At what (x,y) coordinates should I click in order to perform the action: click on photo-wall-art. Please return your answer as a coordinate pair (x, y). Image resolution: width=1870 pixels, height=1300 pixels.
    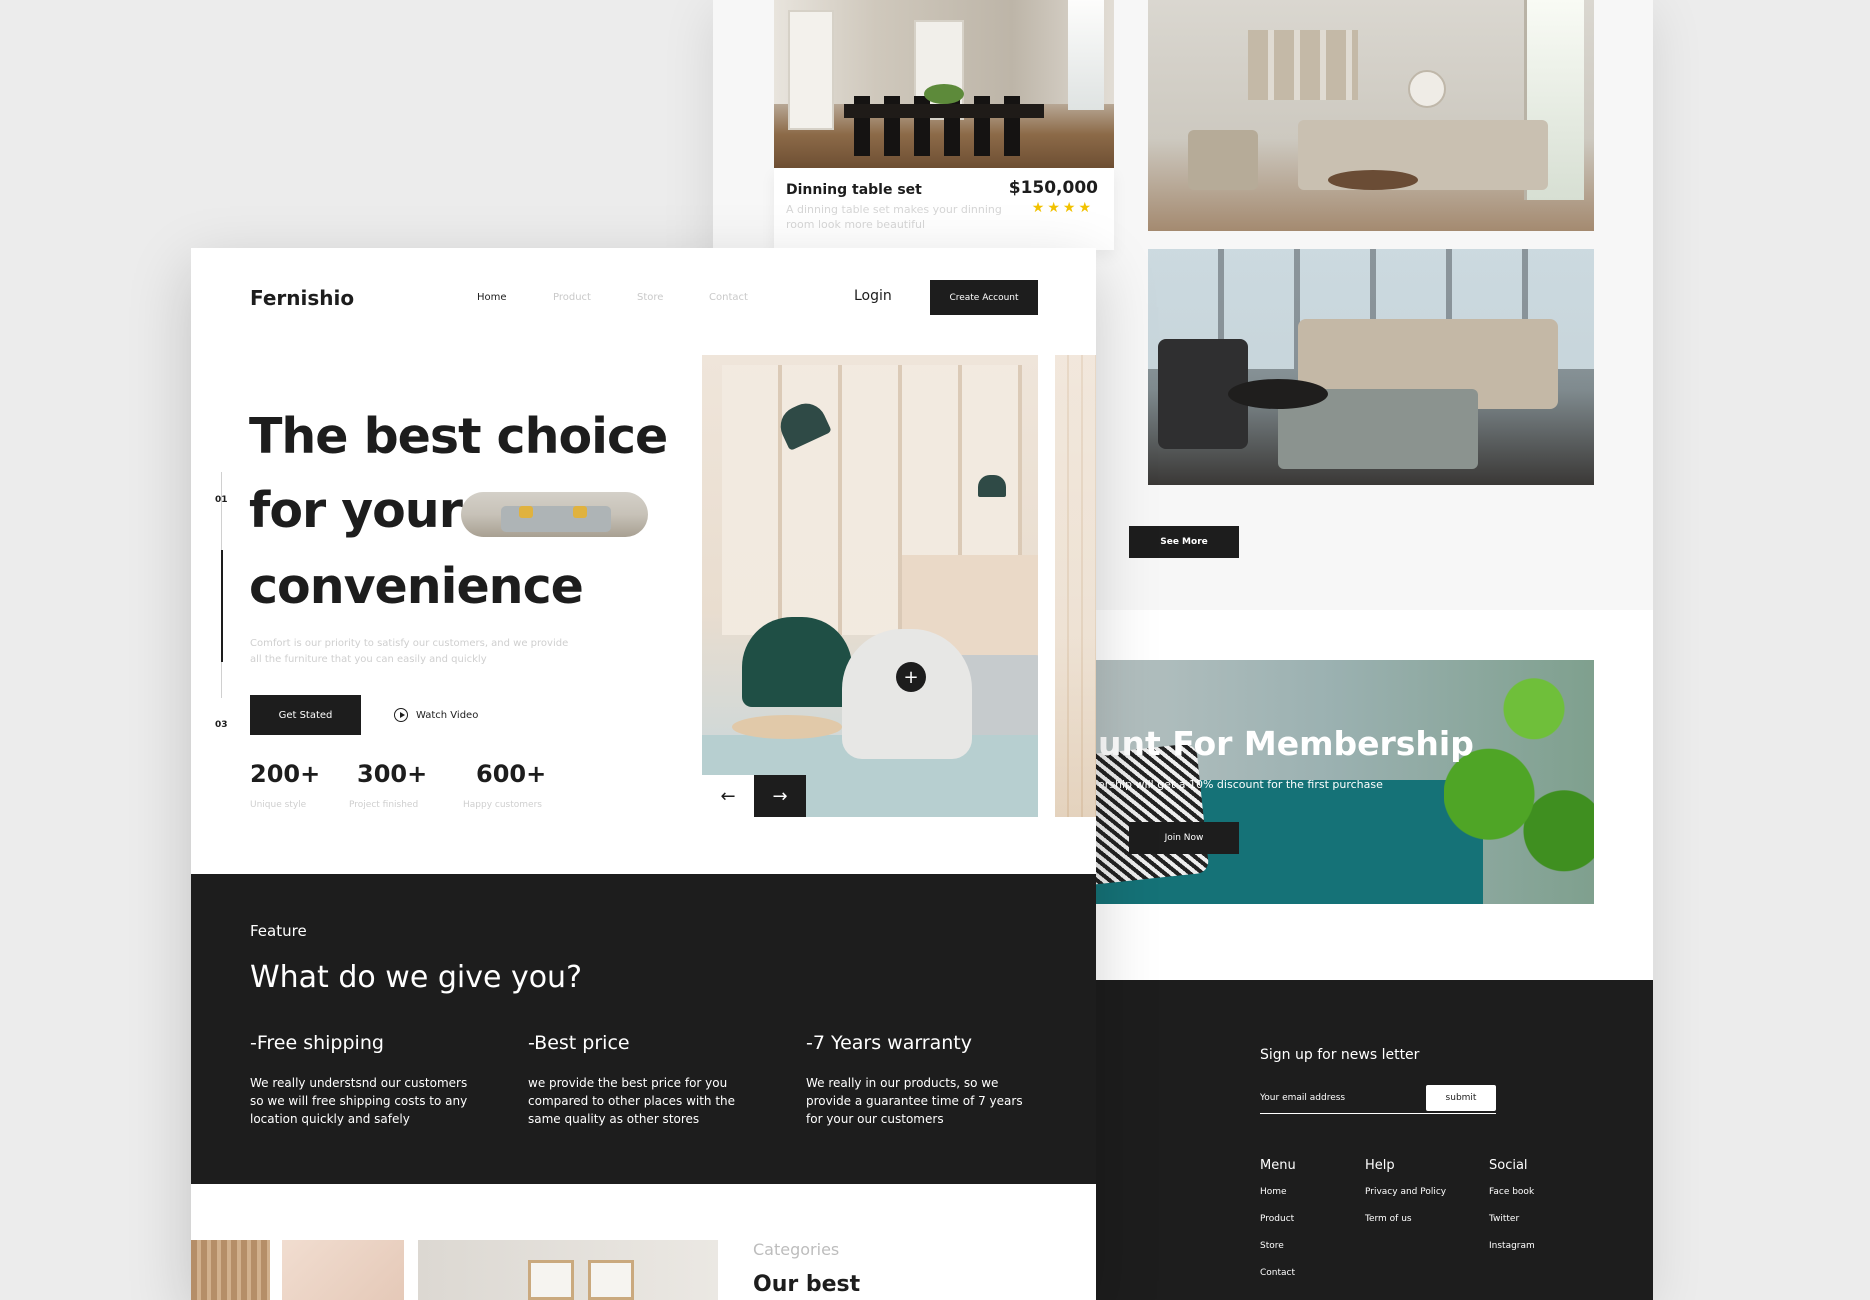
    Looking at the image, I should click on (1303, 65).